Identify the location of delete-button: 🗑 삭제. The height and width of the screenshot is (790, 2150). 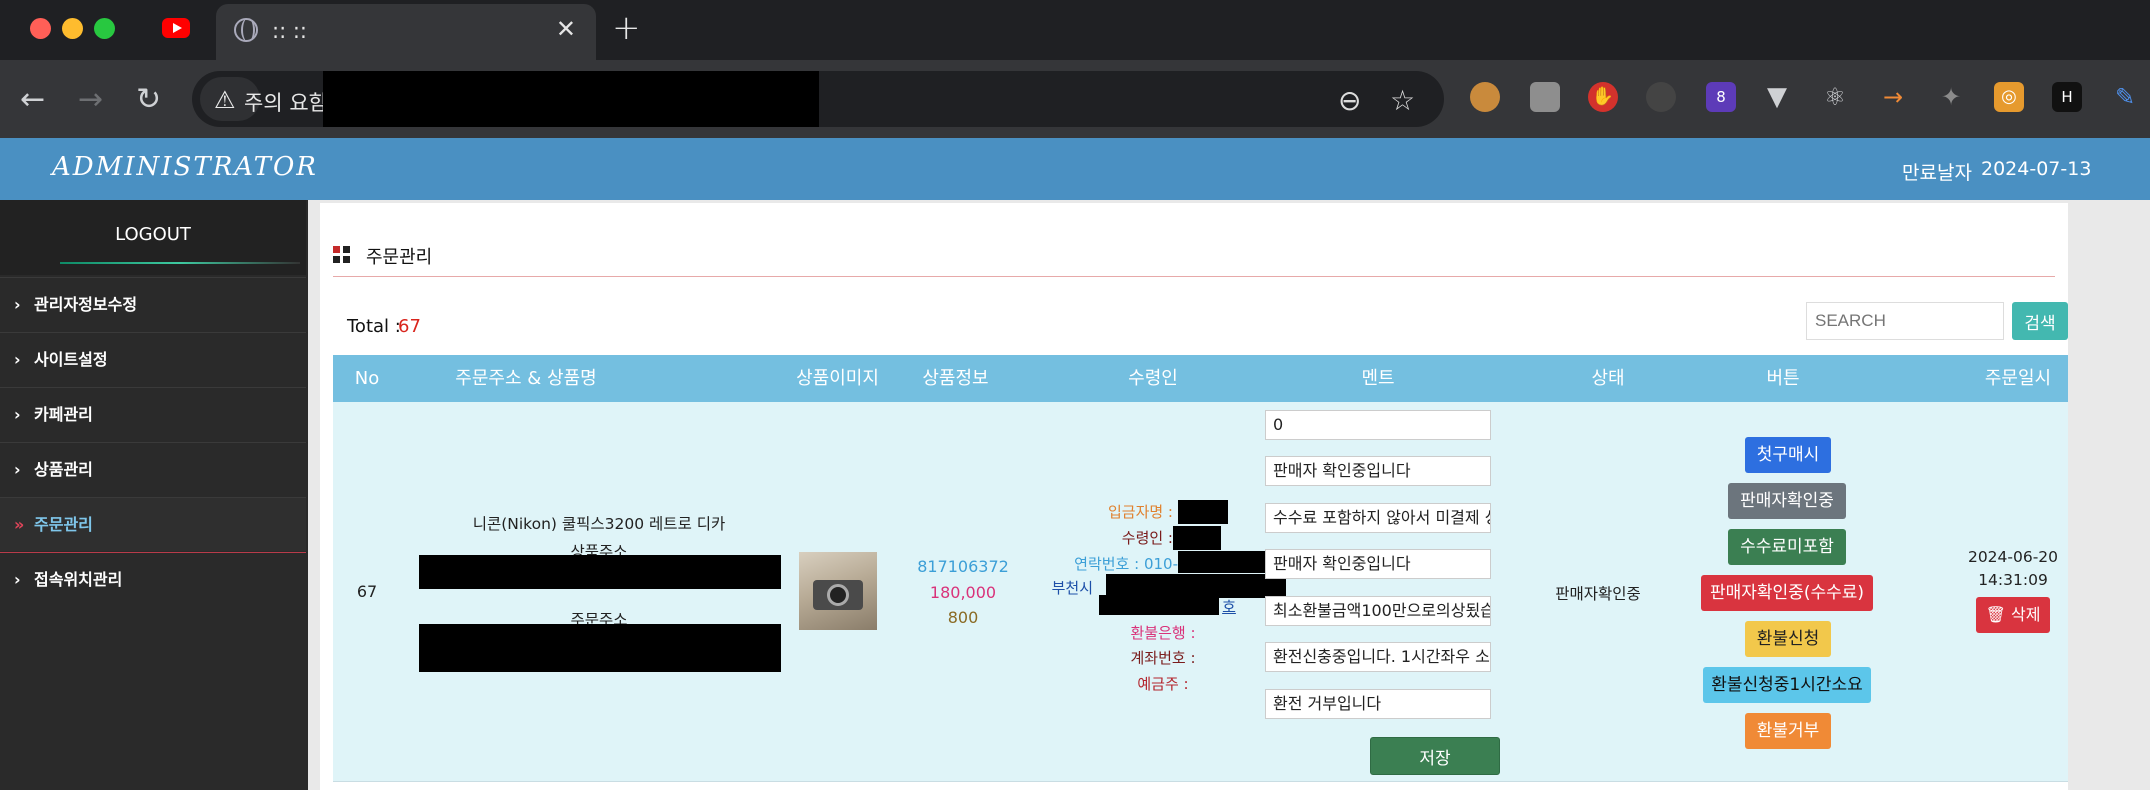
(2013, 615).